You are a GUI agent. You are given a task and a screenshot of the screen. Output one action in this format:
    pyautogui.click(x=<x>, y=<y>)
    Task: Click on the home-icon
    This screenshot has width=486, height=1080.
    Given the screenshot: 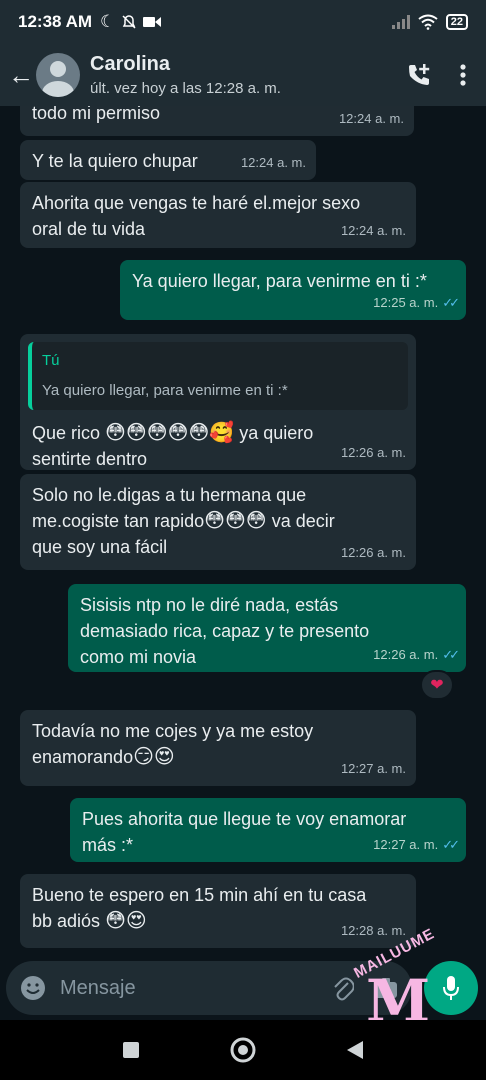 What is the action you would take?
    pyautogui.click(x=243, y=1050)
    